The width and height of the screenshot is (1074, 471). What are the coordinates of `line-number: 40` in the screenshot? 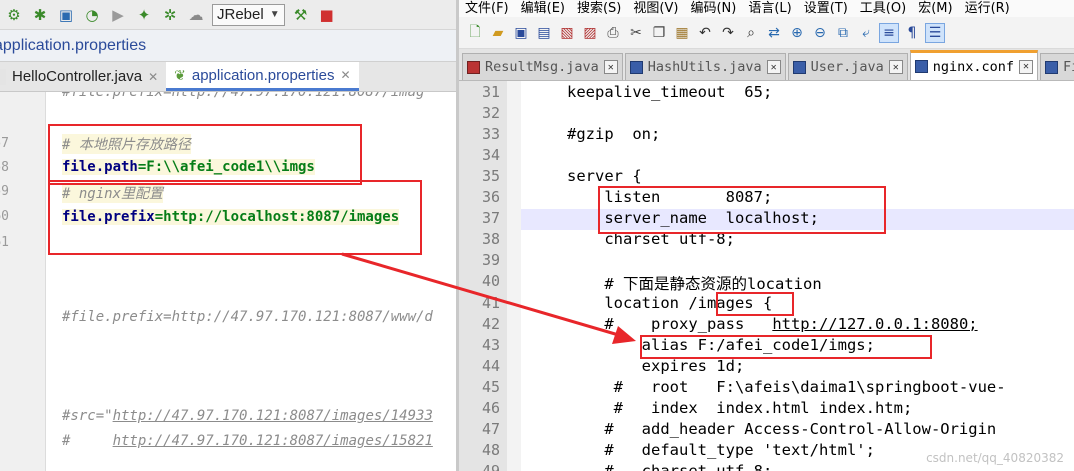 It's located at (490, 281).